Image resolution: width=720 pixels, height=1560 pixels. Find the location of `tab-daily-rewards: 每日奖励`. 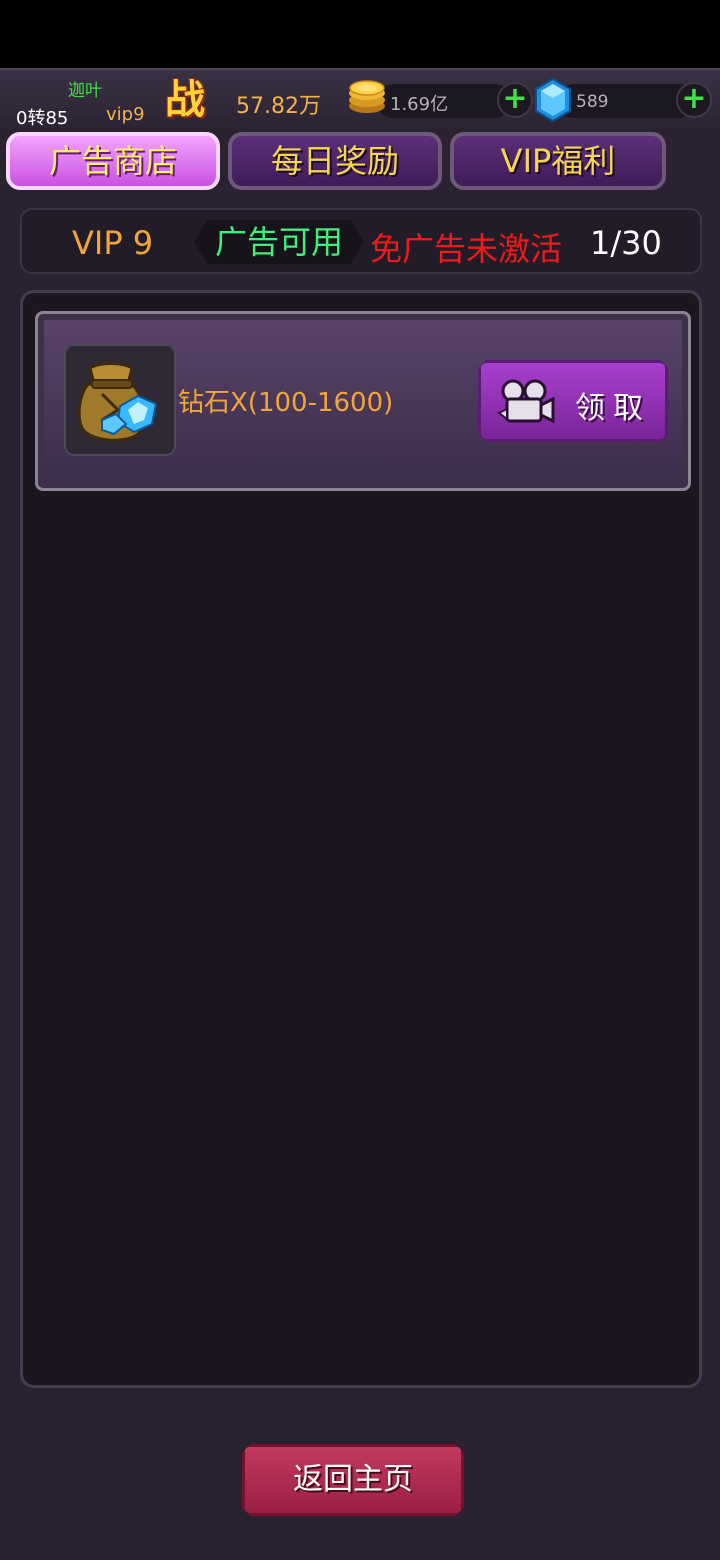

tab-daily-rewards: 每日奖励 is located at coordinates (335, 161).